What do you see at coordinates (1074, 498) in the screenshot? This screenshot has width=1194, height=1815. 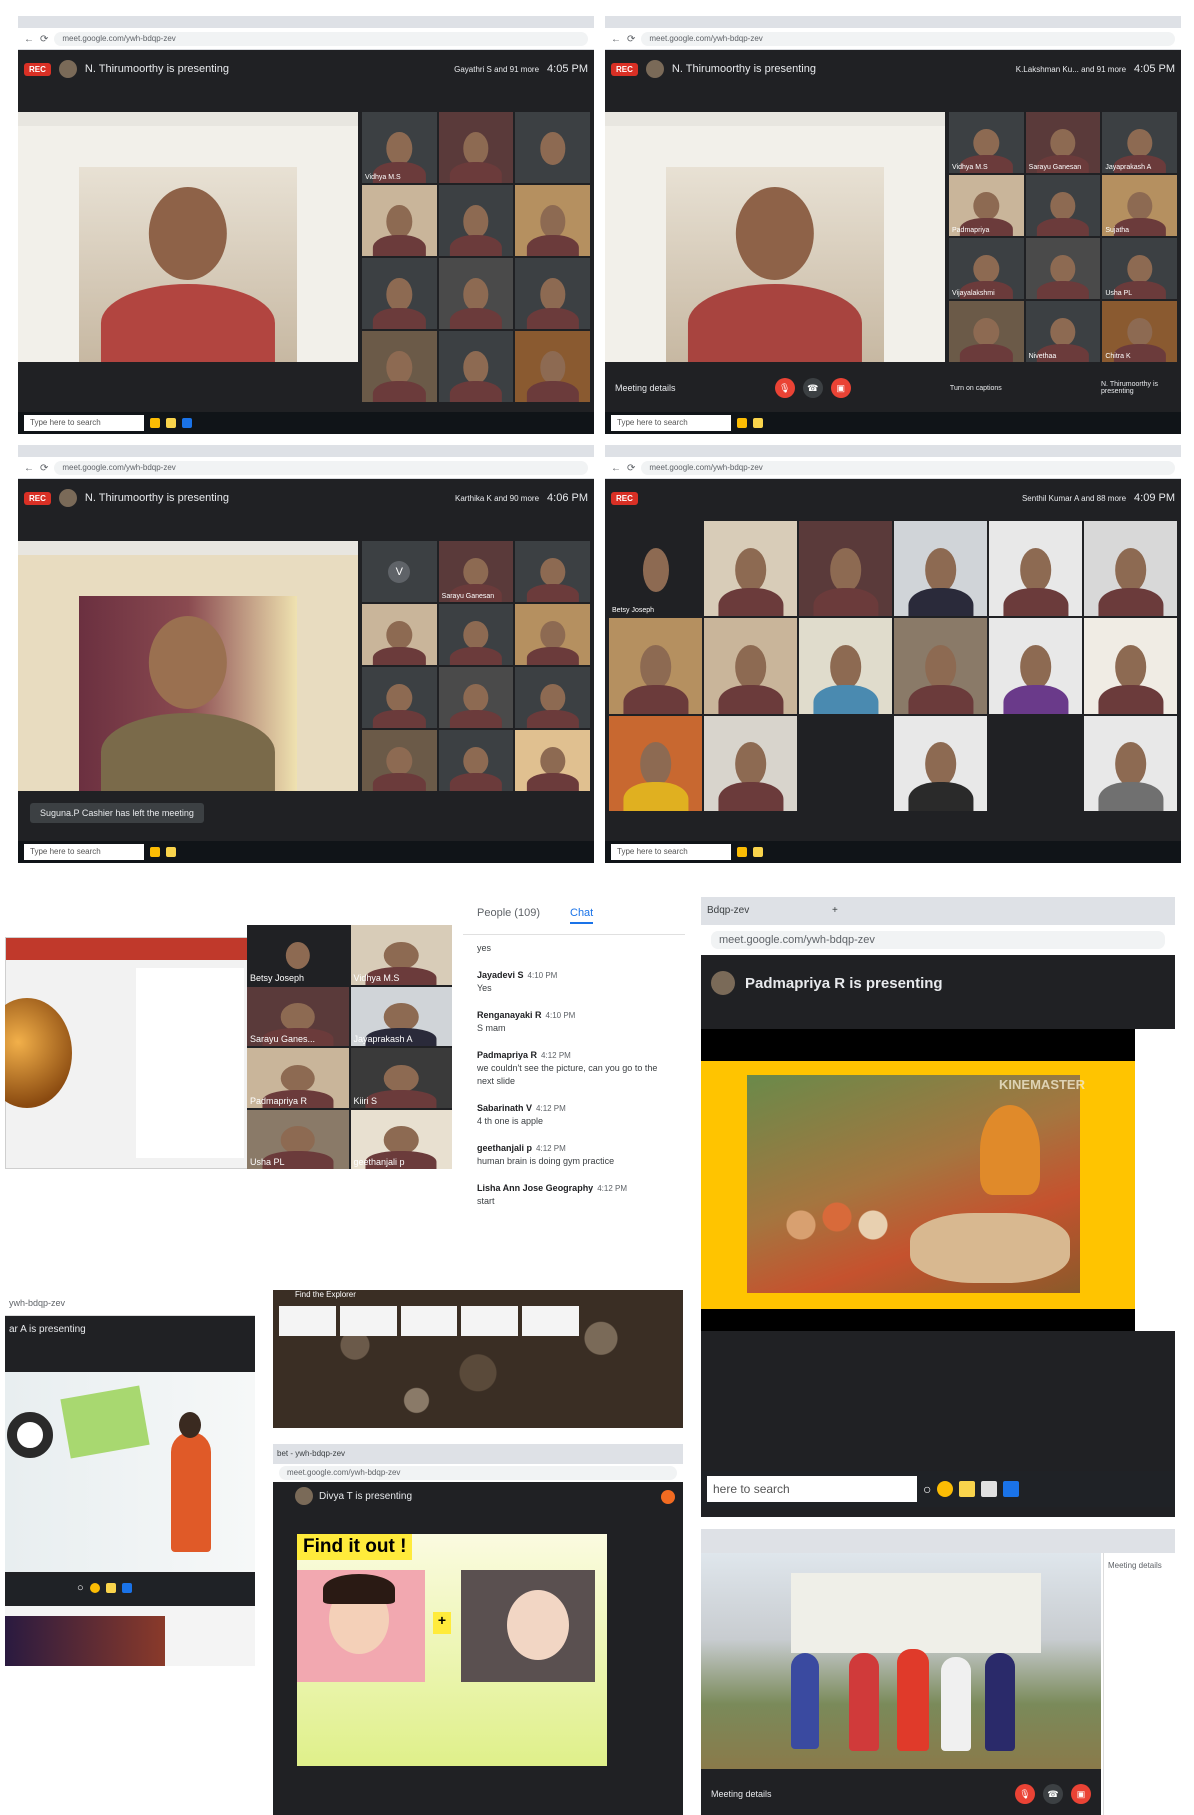 I see `participants-summary: Senthil Kumar A and 88 more` at bounding box center [1074, 498].